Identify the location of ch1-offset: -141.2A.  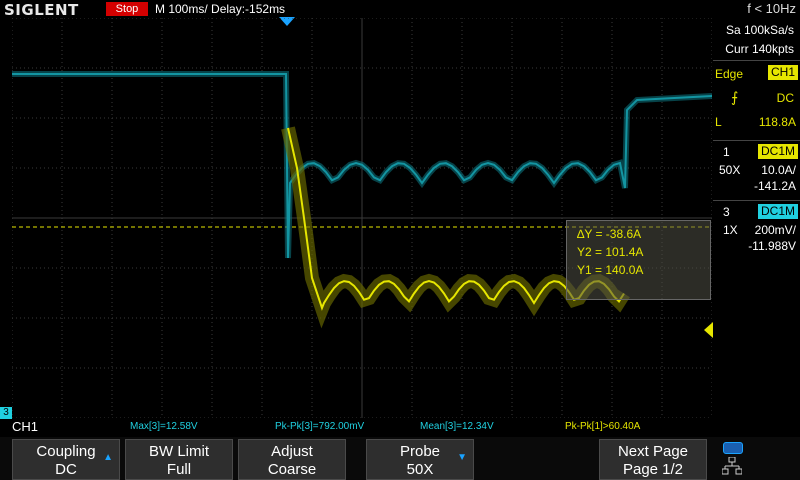
(774, 186).